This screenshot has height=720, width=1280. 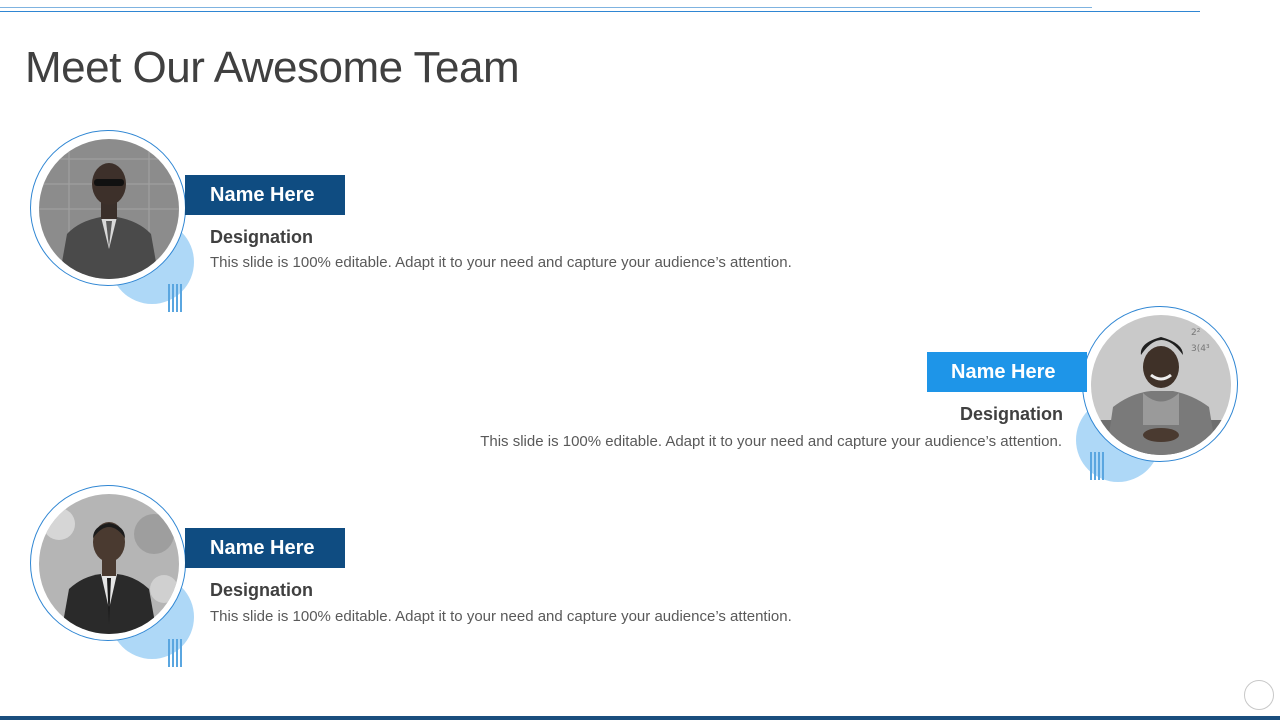 I want to click on bottom-bar, so click(x=640, y=718).